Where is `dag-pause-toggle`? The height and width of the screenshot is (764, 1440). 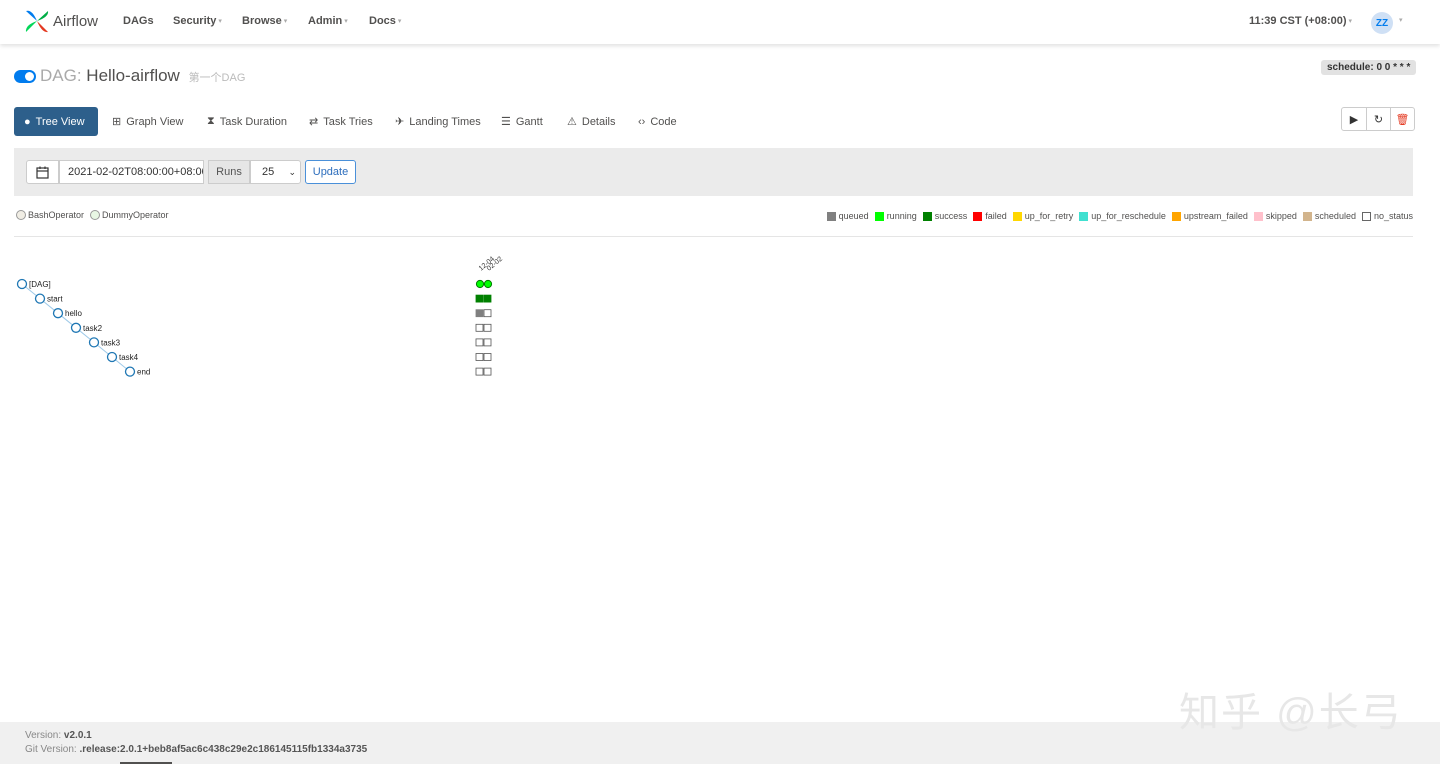
dag-pause-toggle is located at coordinates (25, 76).